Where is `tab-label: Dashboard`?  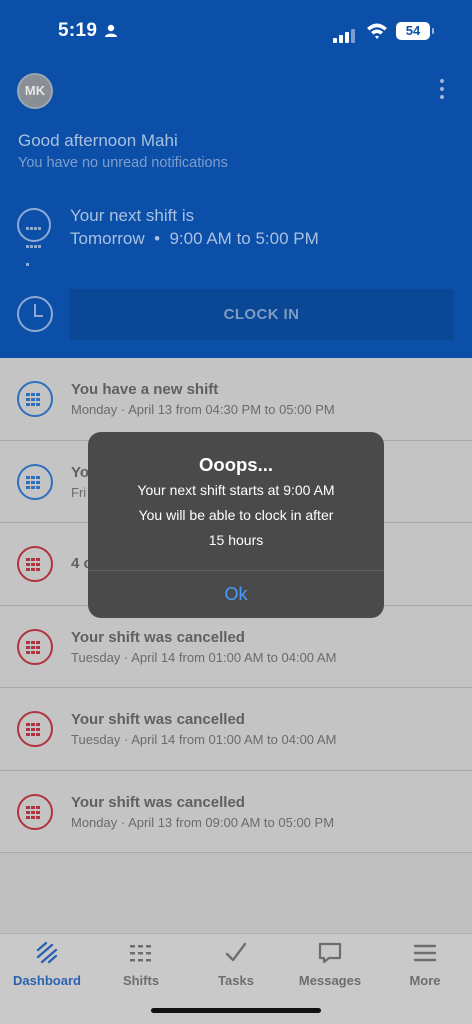
tab-label: Dashboard is located at coordinates (47, 980).